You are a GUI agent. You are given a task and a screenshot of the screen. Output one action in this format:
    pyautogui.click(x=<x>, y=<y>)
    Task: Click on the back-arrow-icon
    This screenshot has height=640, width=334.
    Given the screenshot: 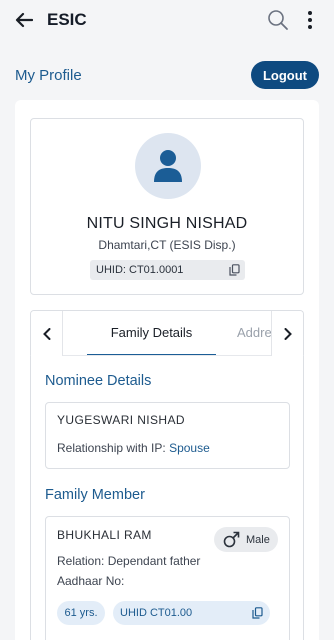 What is the action you would take?
    pyautogui.click(x=24, y=20)
    